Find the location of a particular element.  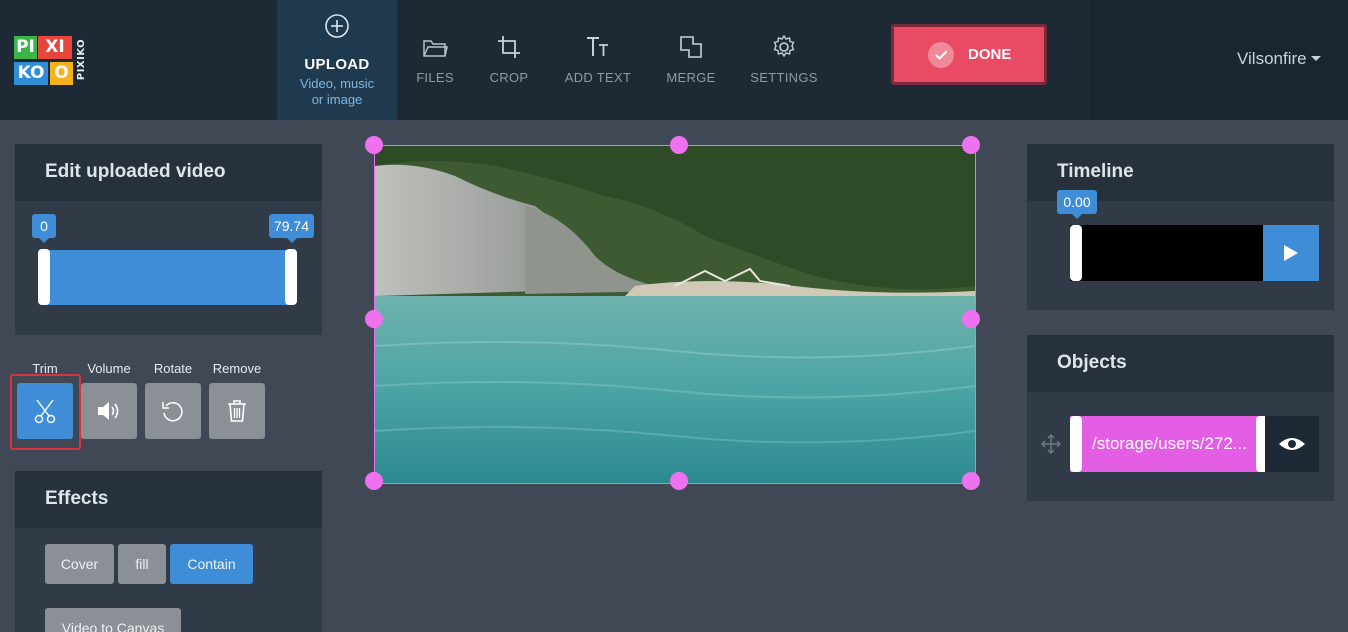

crop-icon is located at coordinates (509, 47).